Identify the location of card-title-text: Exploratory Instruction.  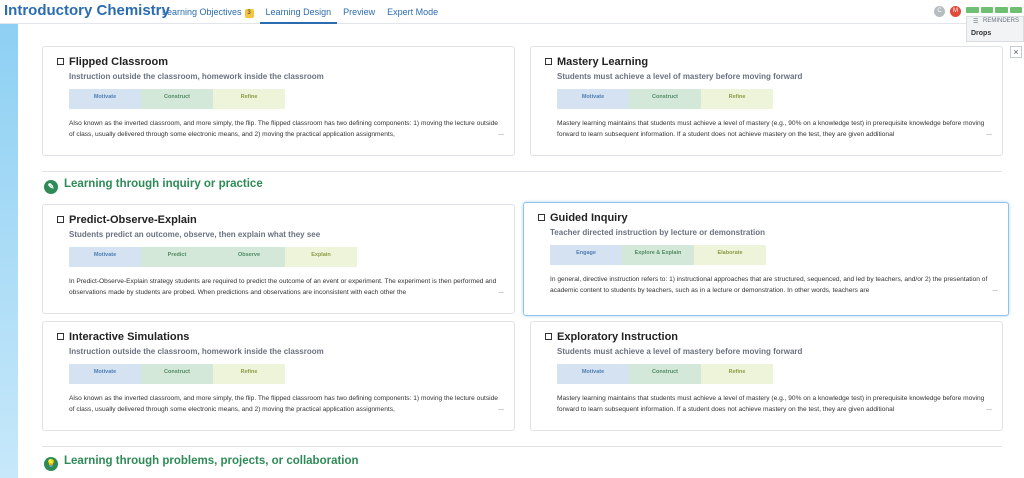
(618, 337).